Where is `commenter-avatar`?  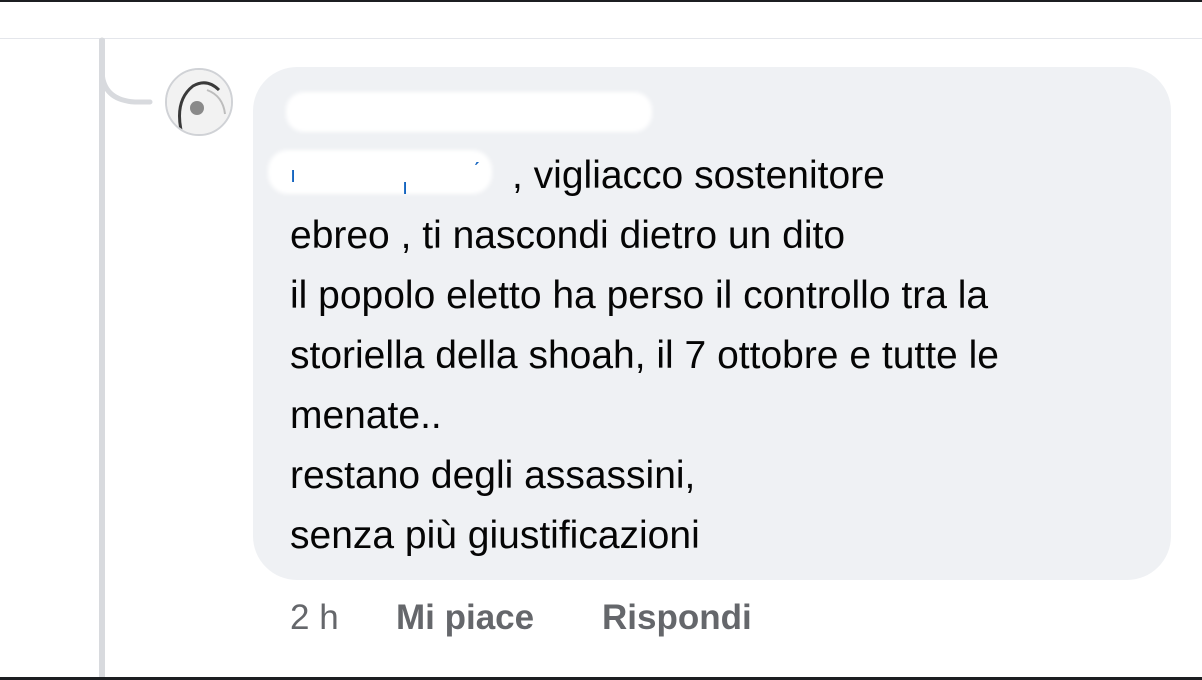 commenter-avatar is located at coordinates (199, 102).